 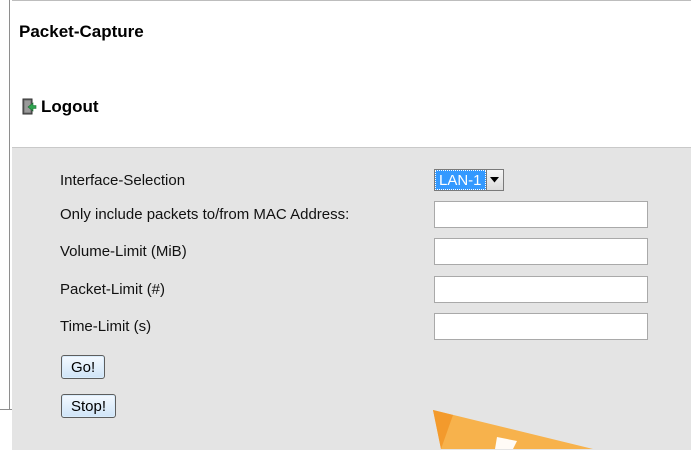 What do you see at coordinates (123, 251) in the screenshot?
I see `volume-limit-label: Volume-Limit (MiB)` at bounding box center [123, 251].